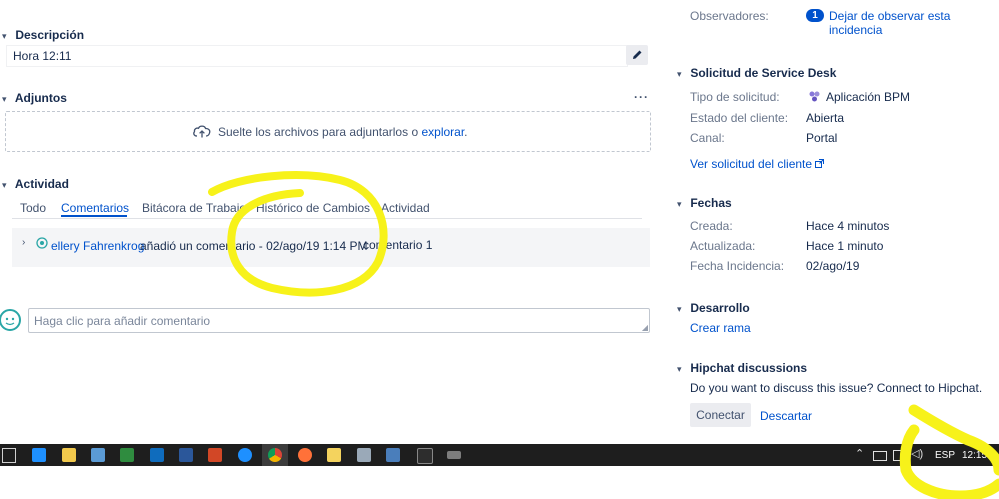 This screenshot has width=999, height=499. Describe the element at coordinates (95, 208) in the screenshot. I see `tab-comments: Comentarios` at that location.